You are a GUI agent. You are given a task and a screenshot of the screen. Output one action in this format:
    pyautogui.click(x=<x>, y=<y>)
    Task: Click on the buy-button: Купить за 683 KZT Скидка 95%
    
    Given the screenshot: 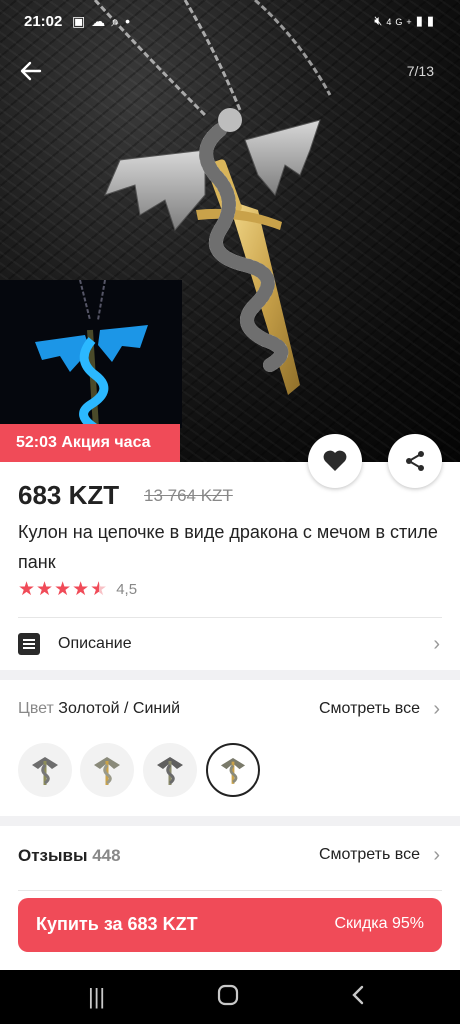 What is the action you would take?
    pyautogui.click(x=230, y=925)
    